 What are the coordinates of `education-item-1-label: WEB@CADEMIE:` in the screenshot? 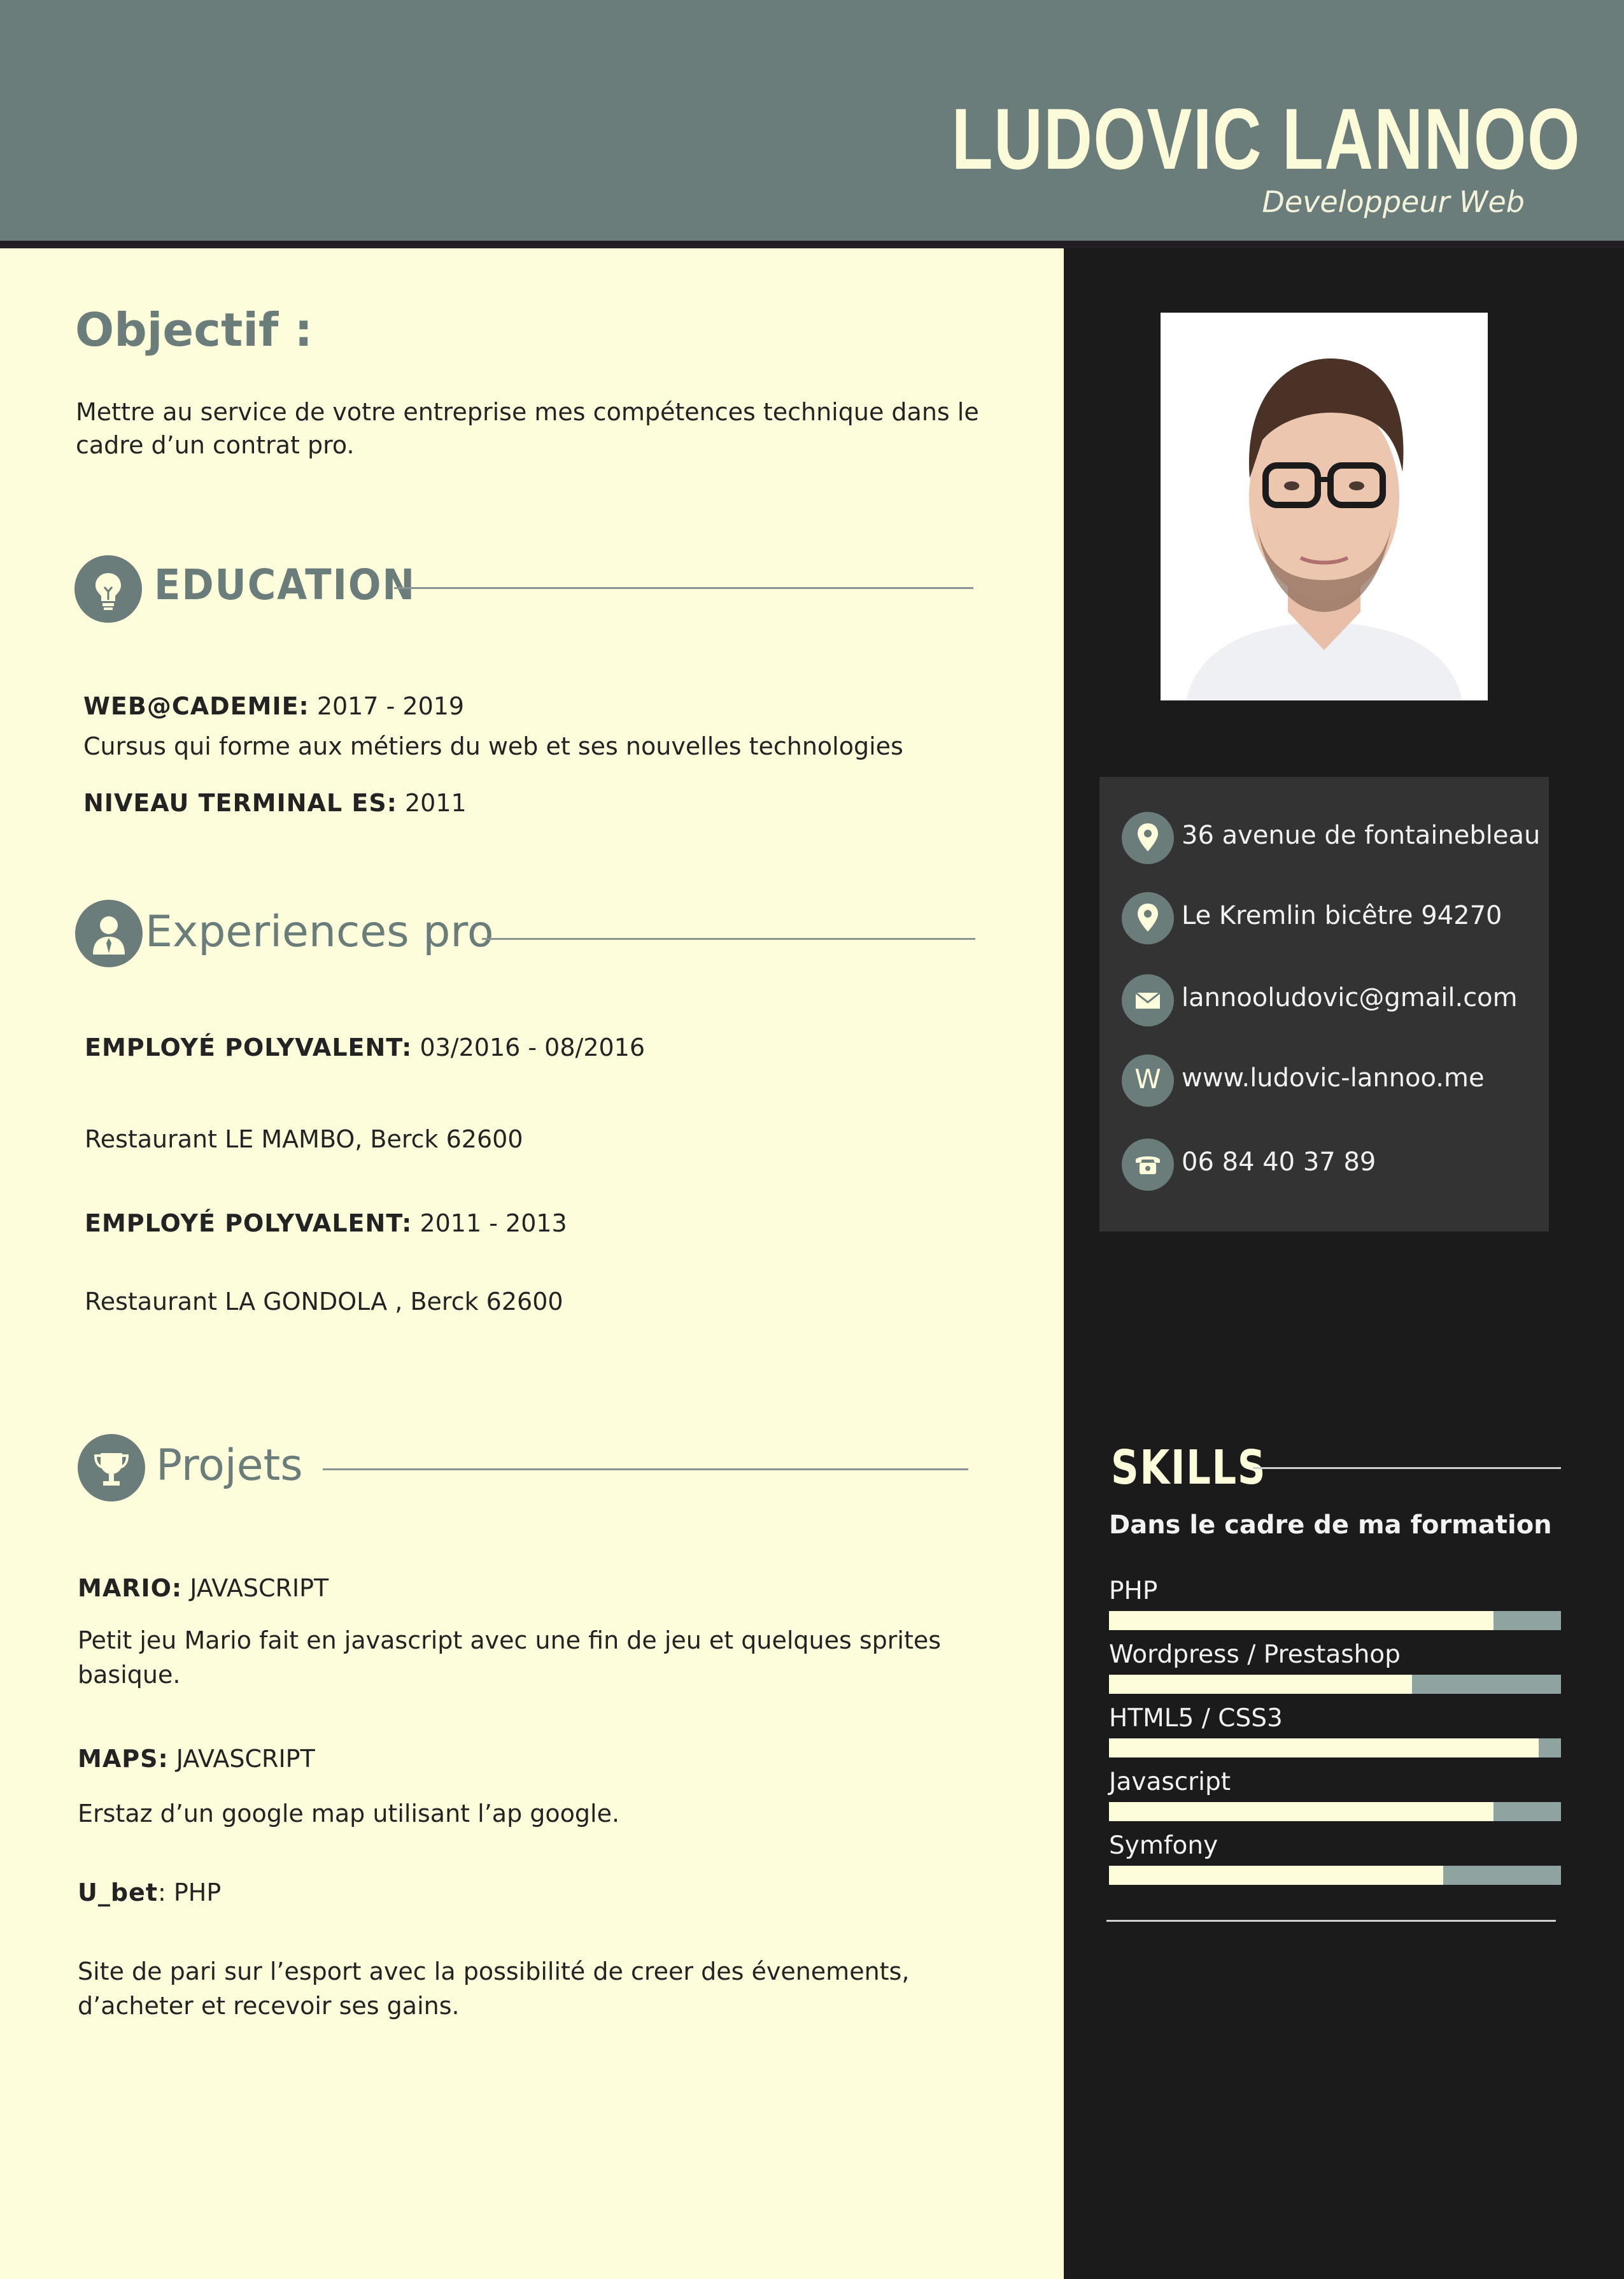 It's located at (196, 706).